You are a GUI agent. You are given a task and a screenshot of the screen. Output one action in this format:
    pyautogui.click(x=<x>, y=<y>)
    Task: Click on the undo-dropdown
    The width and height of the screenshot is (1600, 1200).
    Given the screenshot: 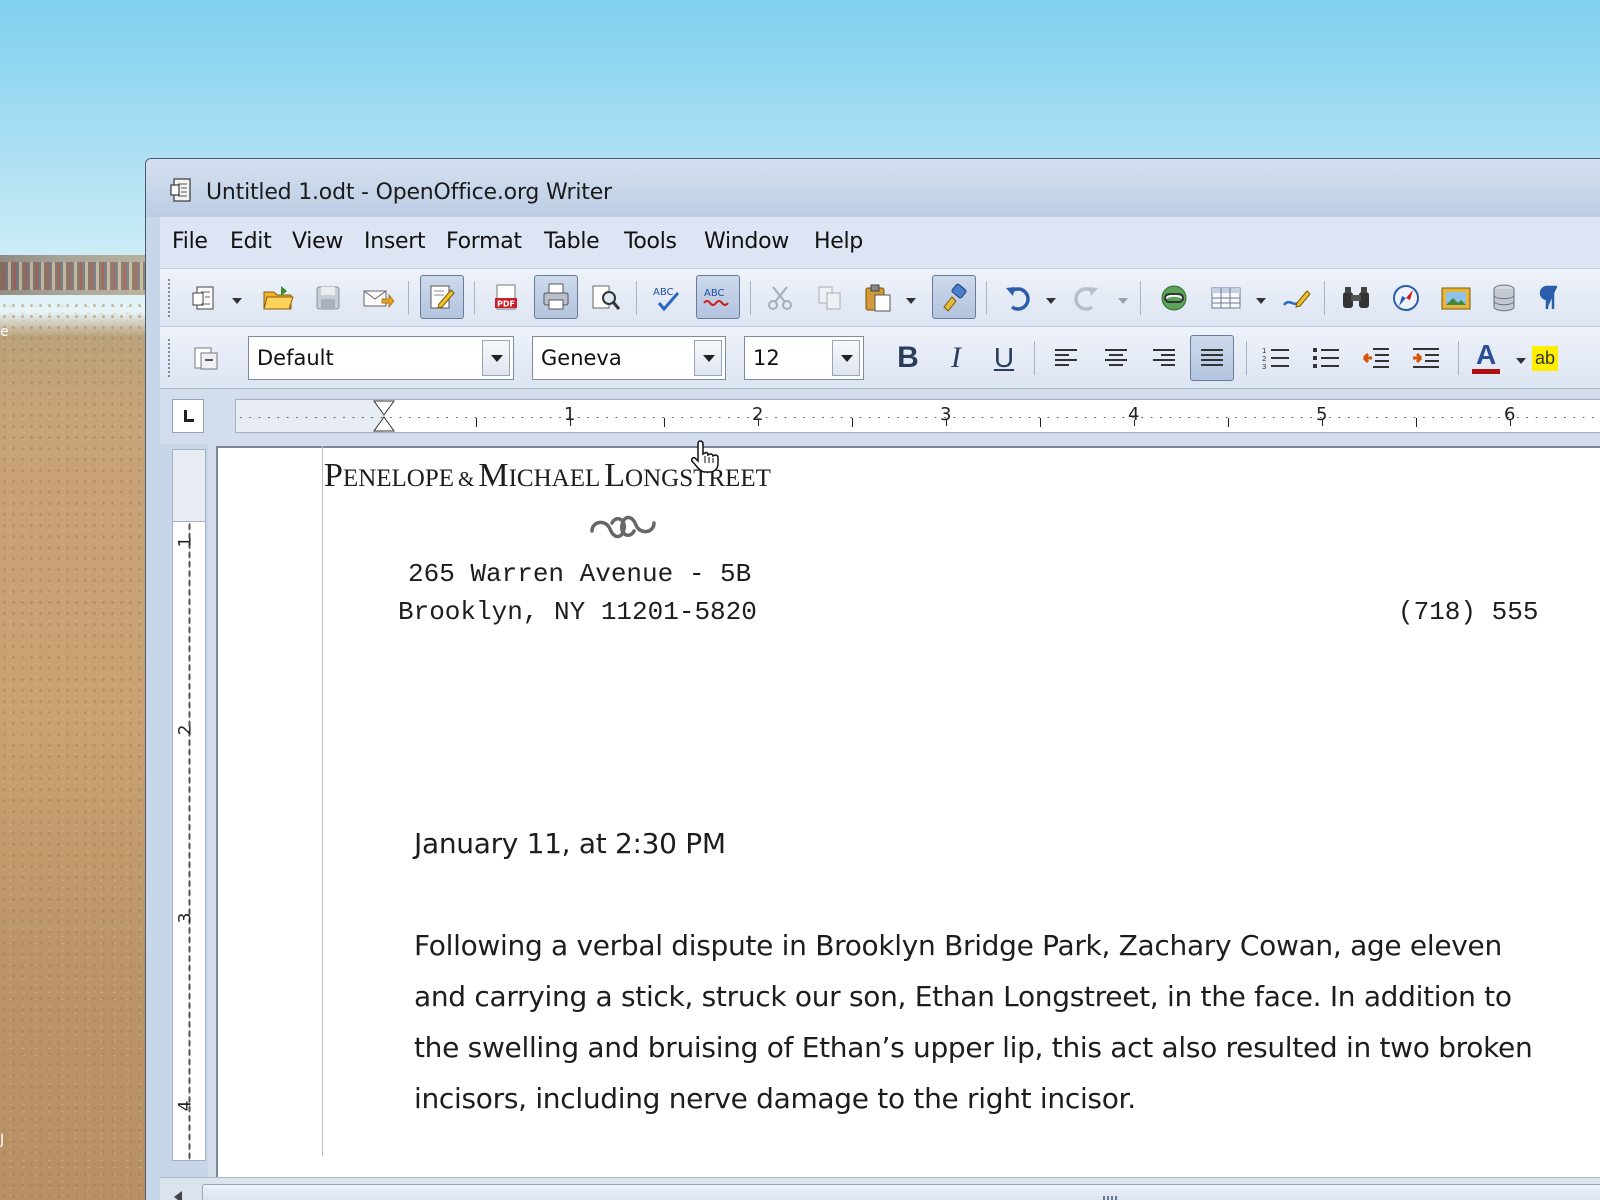 What is the action you would take?
    pyautogui.click(x=1051, y=300)
    